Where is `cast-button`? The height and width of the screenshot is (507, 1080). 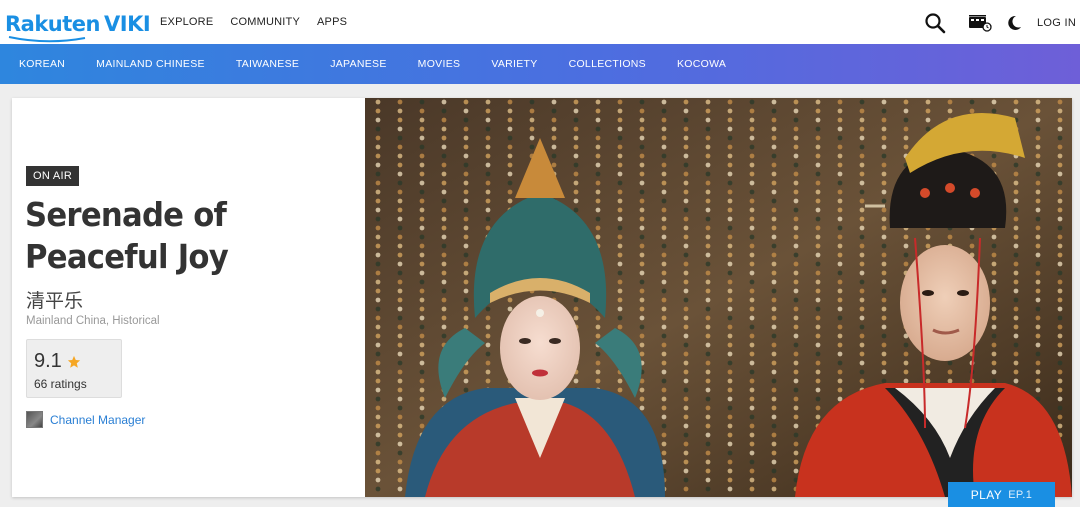
cast-button is located at coordinates (980, 23).